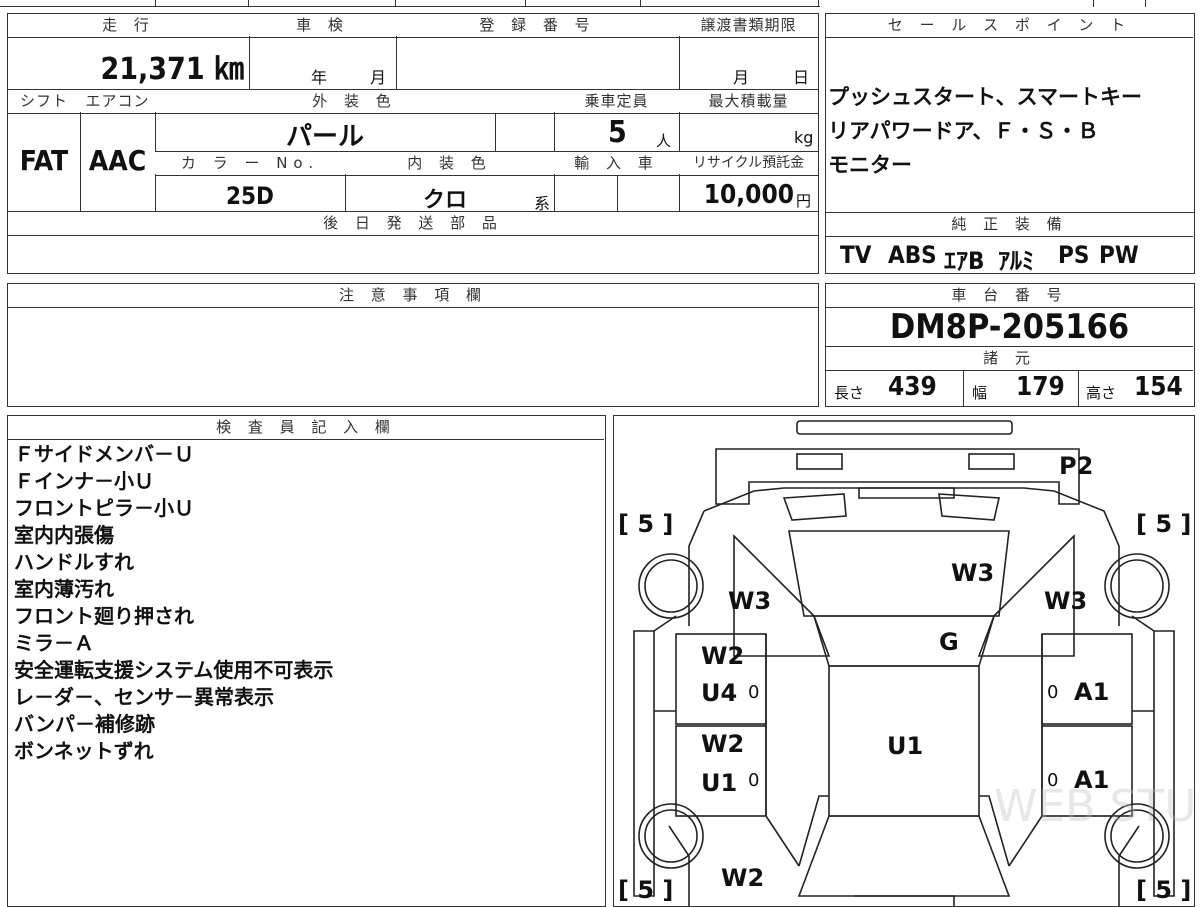 Image resolution: width=1200 pixels, height=907 pixels. I want to click on chassis-label: 車 台 番 号, so click(1009, 295).